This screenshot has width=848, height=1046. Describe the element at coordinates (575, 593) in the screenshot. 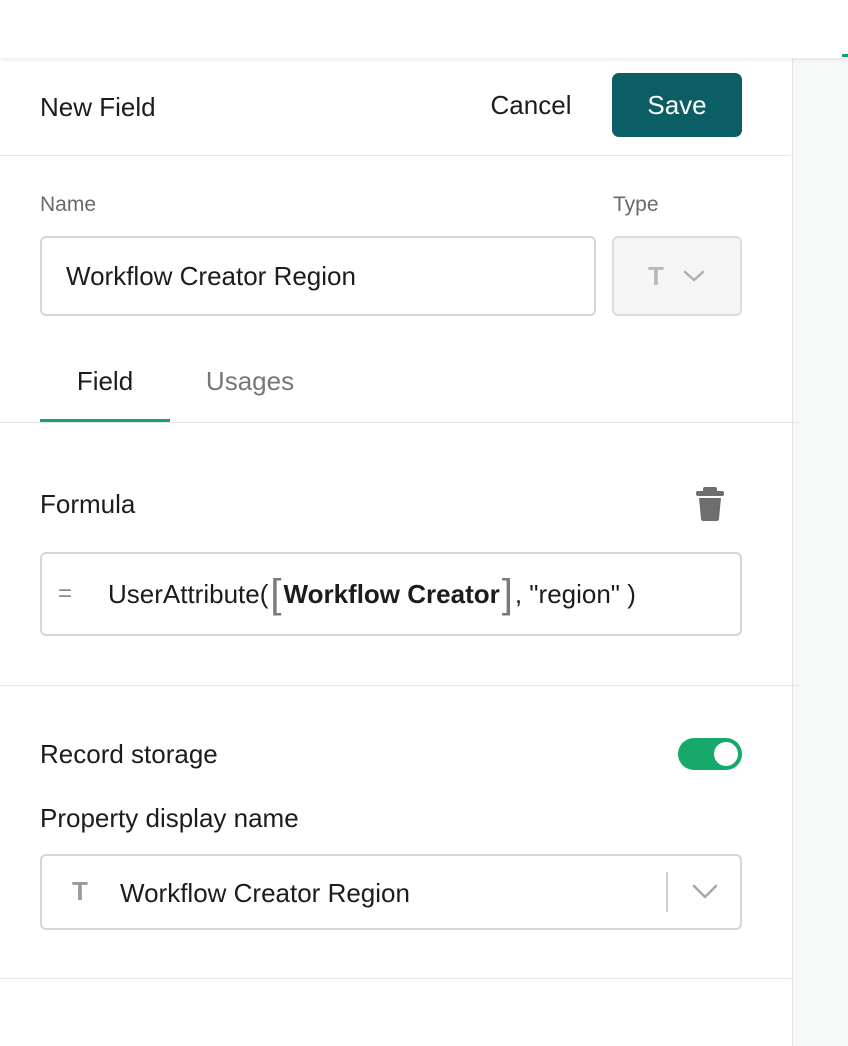

I see `formula-rest: , "region" )` at that location.